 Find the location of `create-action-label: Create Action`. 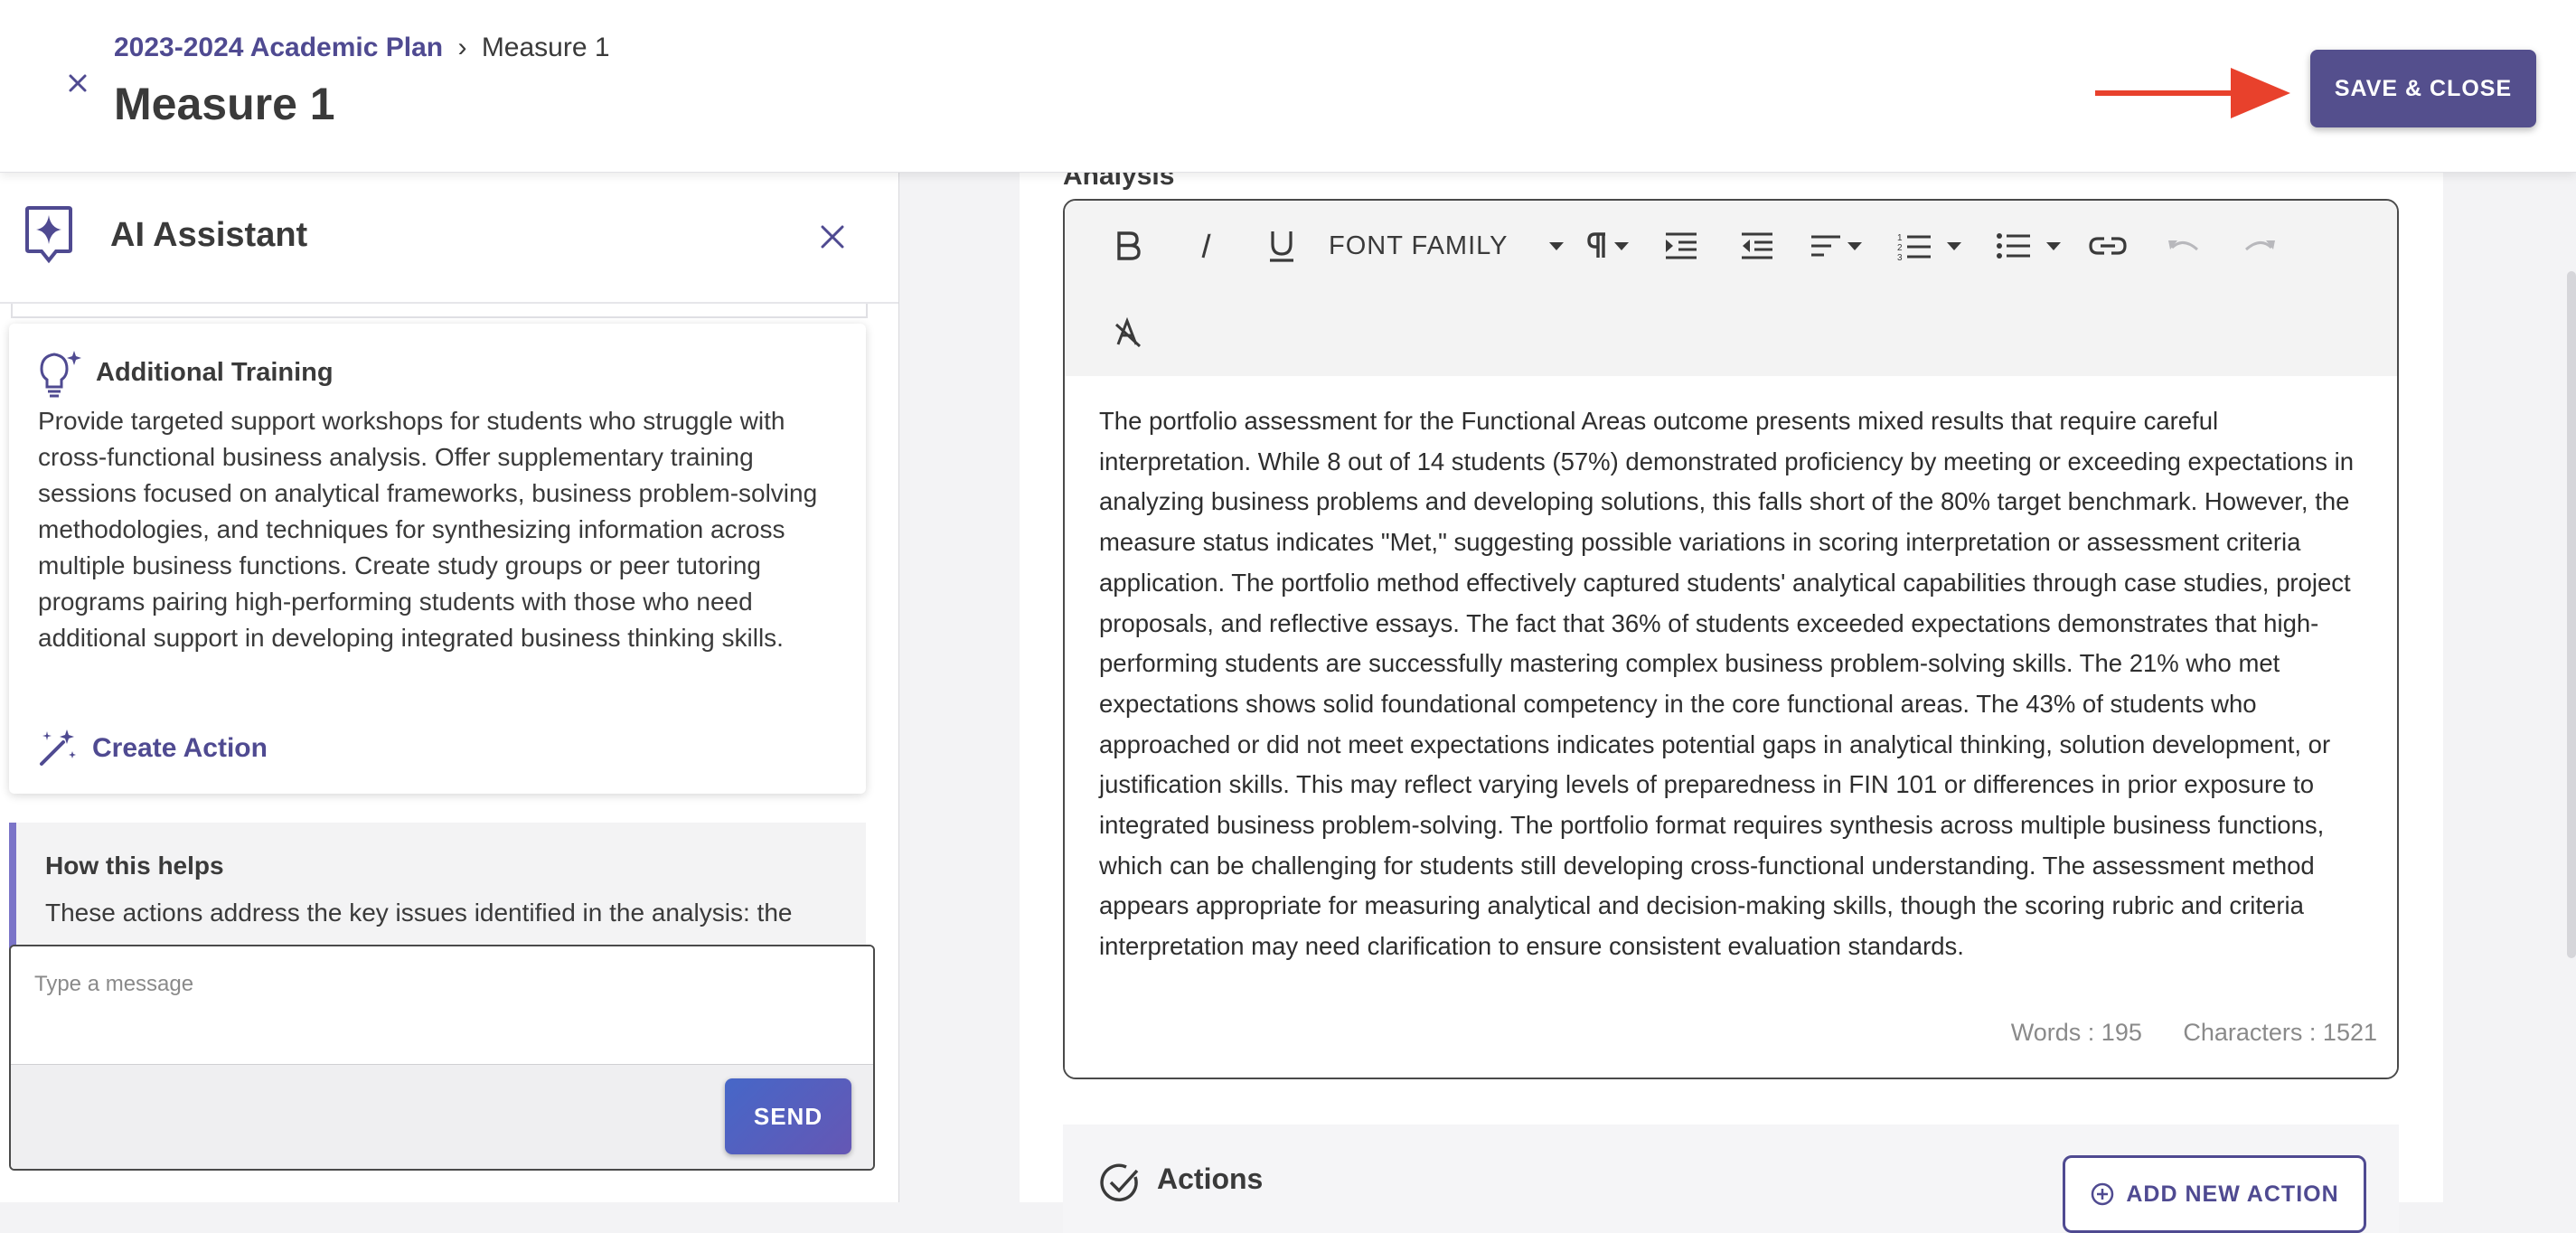

create-action-label: Create Action is located at coordinates (180, 748).